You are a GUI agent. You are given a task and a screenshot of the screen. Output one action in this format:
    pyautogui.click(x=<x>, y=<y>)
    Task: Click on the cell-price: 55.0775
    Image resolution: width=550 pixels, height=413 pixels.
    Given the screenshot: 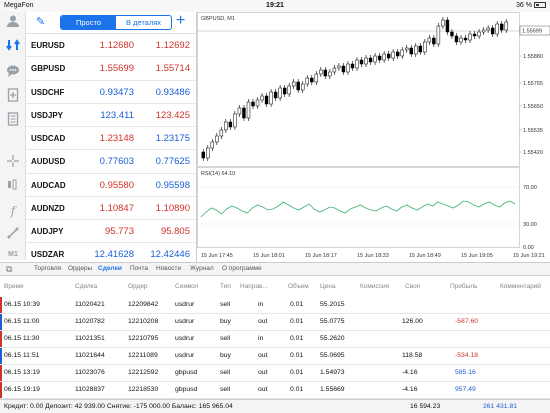 What is the action you would take?
    pyautogui.click(x=332, y=321)
    